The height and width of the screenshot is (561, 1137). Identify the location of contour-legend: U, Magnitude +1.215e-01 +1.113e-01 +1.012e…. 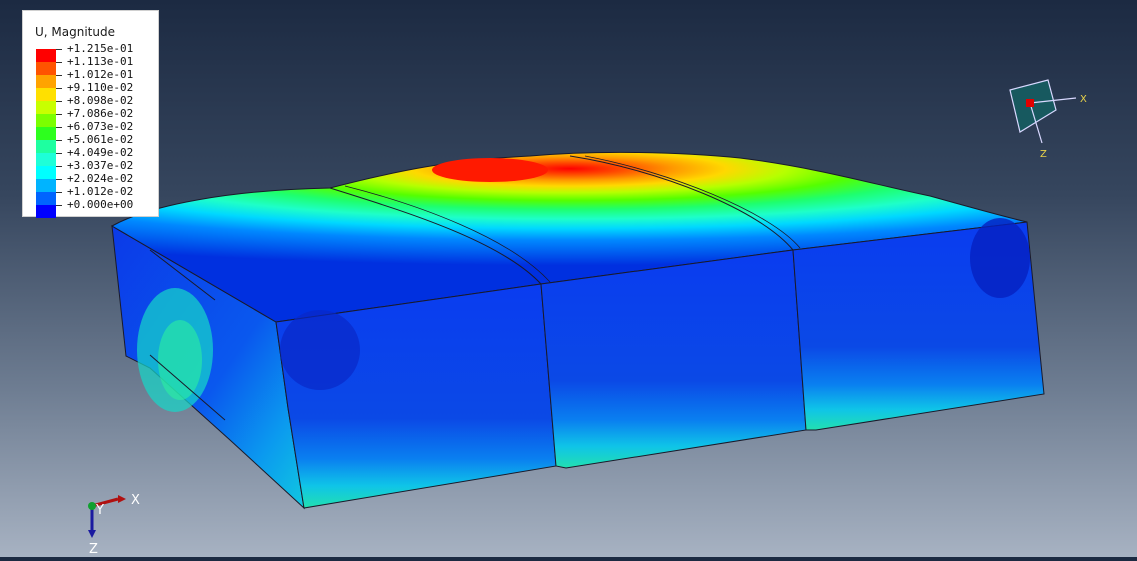
(90, 114).